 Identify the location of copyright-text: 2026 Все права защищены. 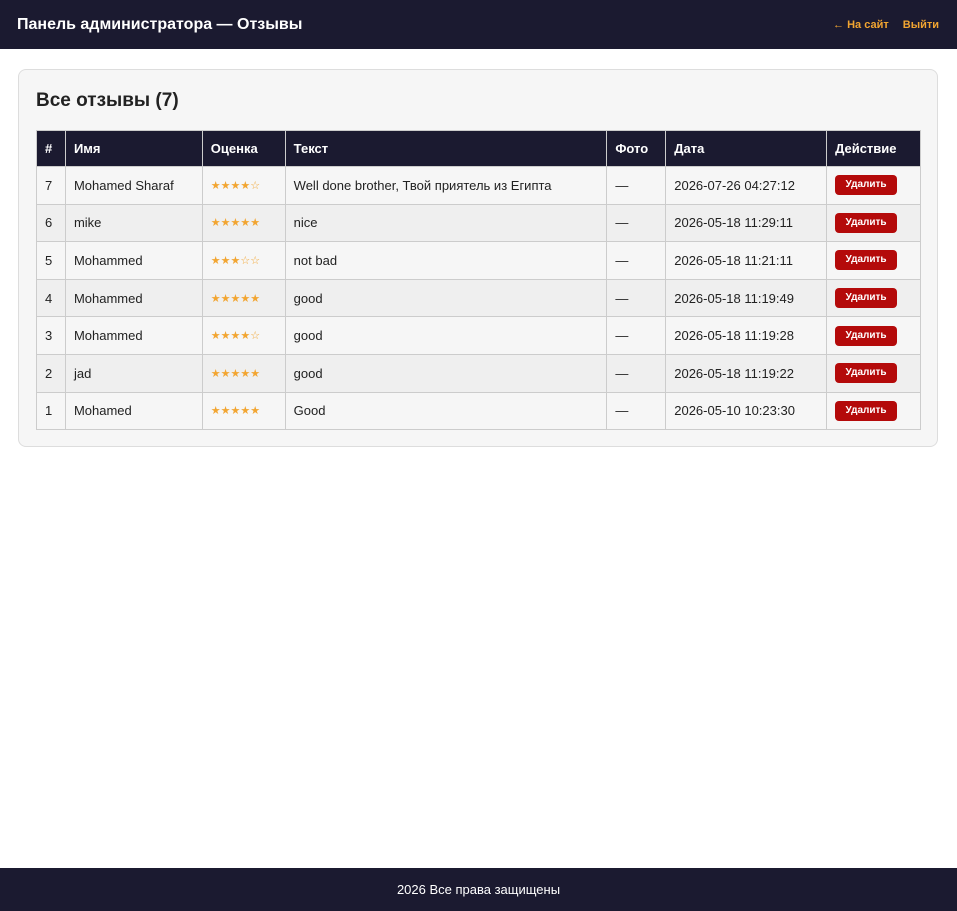
(478, 889).